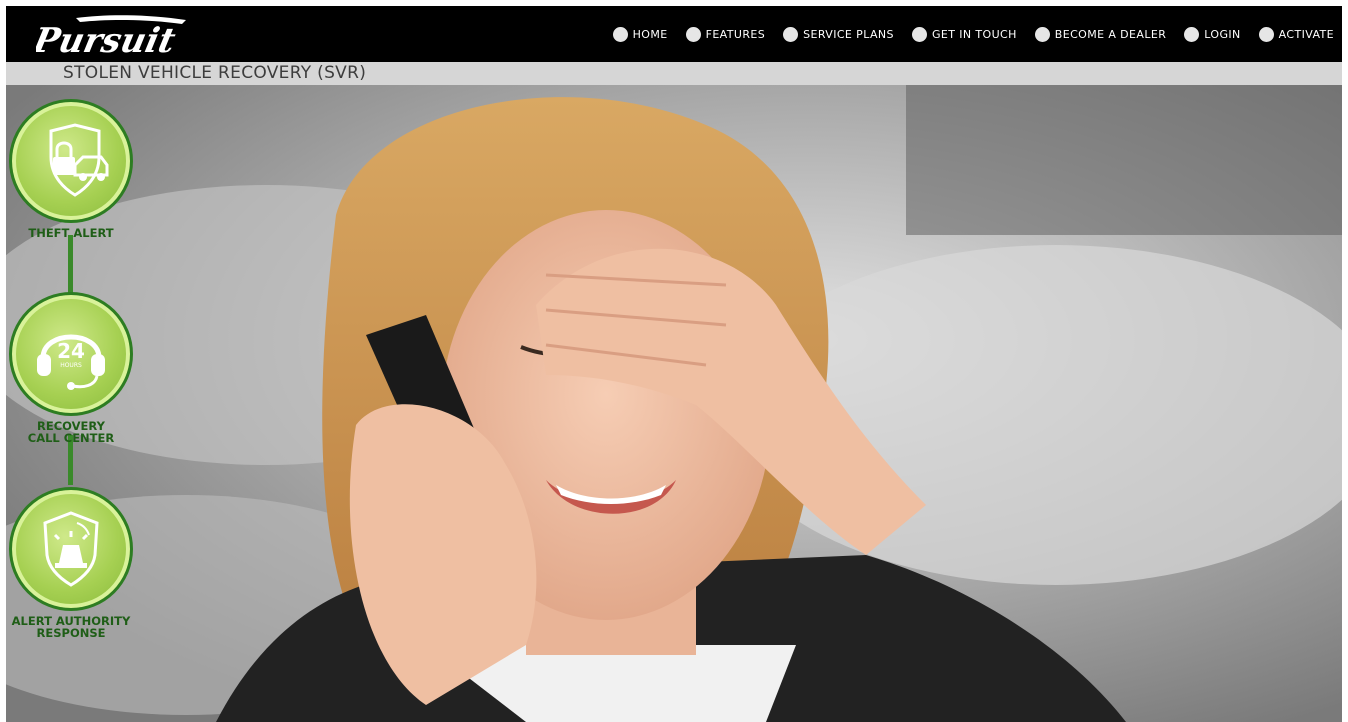 The image size is (1348, 722). I want to click on nav-label: GET IN TOUCH, so click(974, 34).